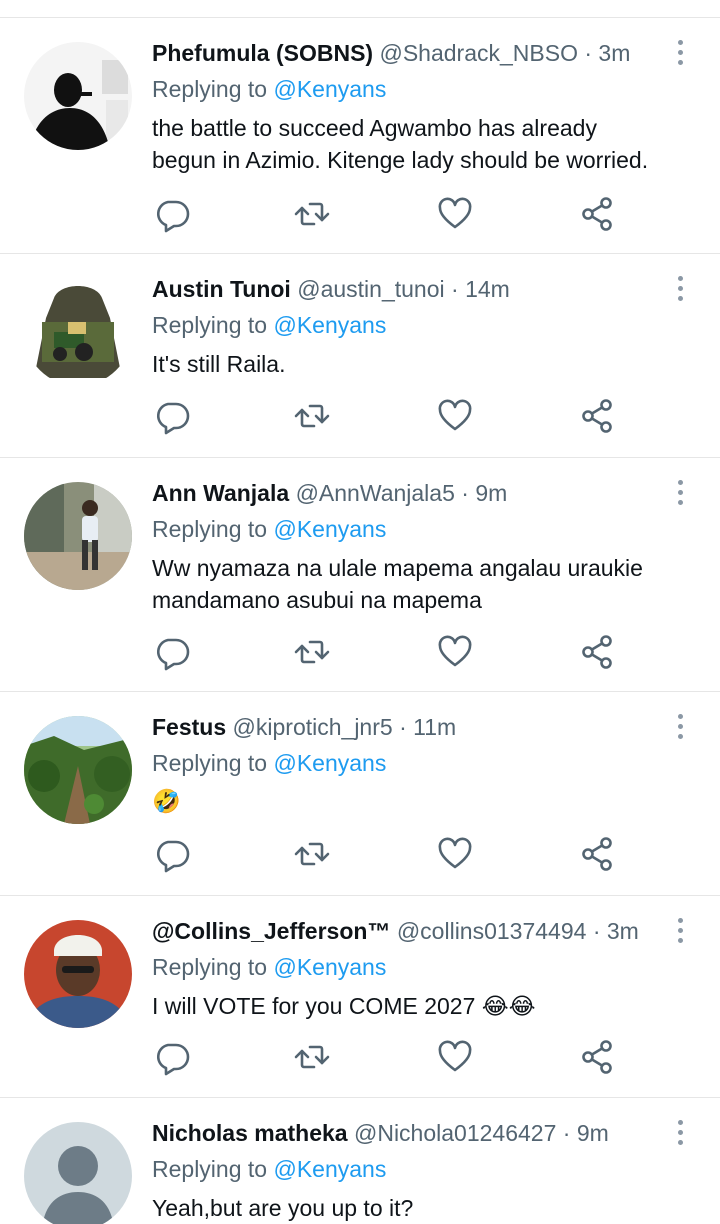  What do you see at coordinates (271, 931) in the screenshot?
I see `display-name: @Collins_Jefferson™` at bounding box center [271, 931].